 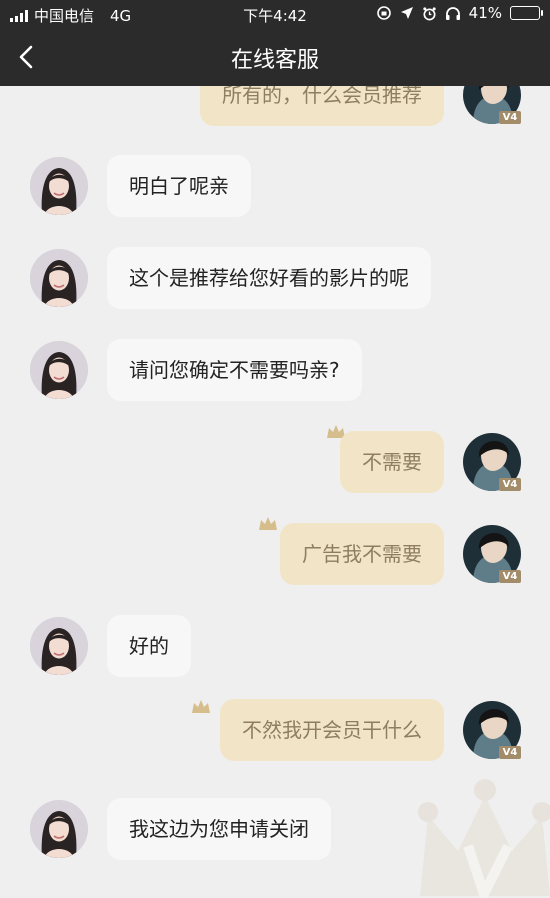 I want to click on page-title: 在线客服, so click(x=274, y=60).